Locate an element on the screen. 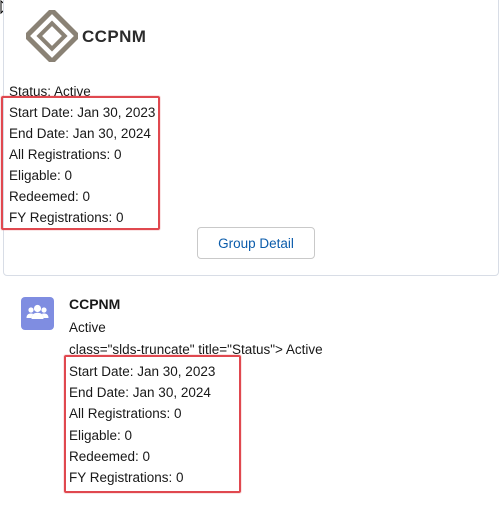 The image size is (504, 525). highlight-box-card is located at coordinates (80, 163).